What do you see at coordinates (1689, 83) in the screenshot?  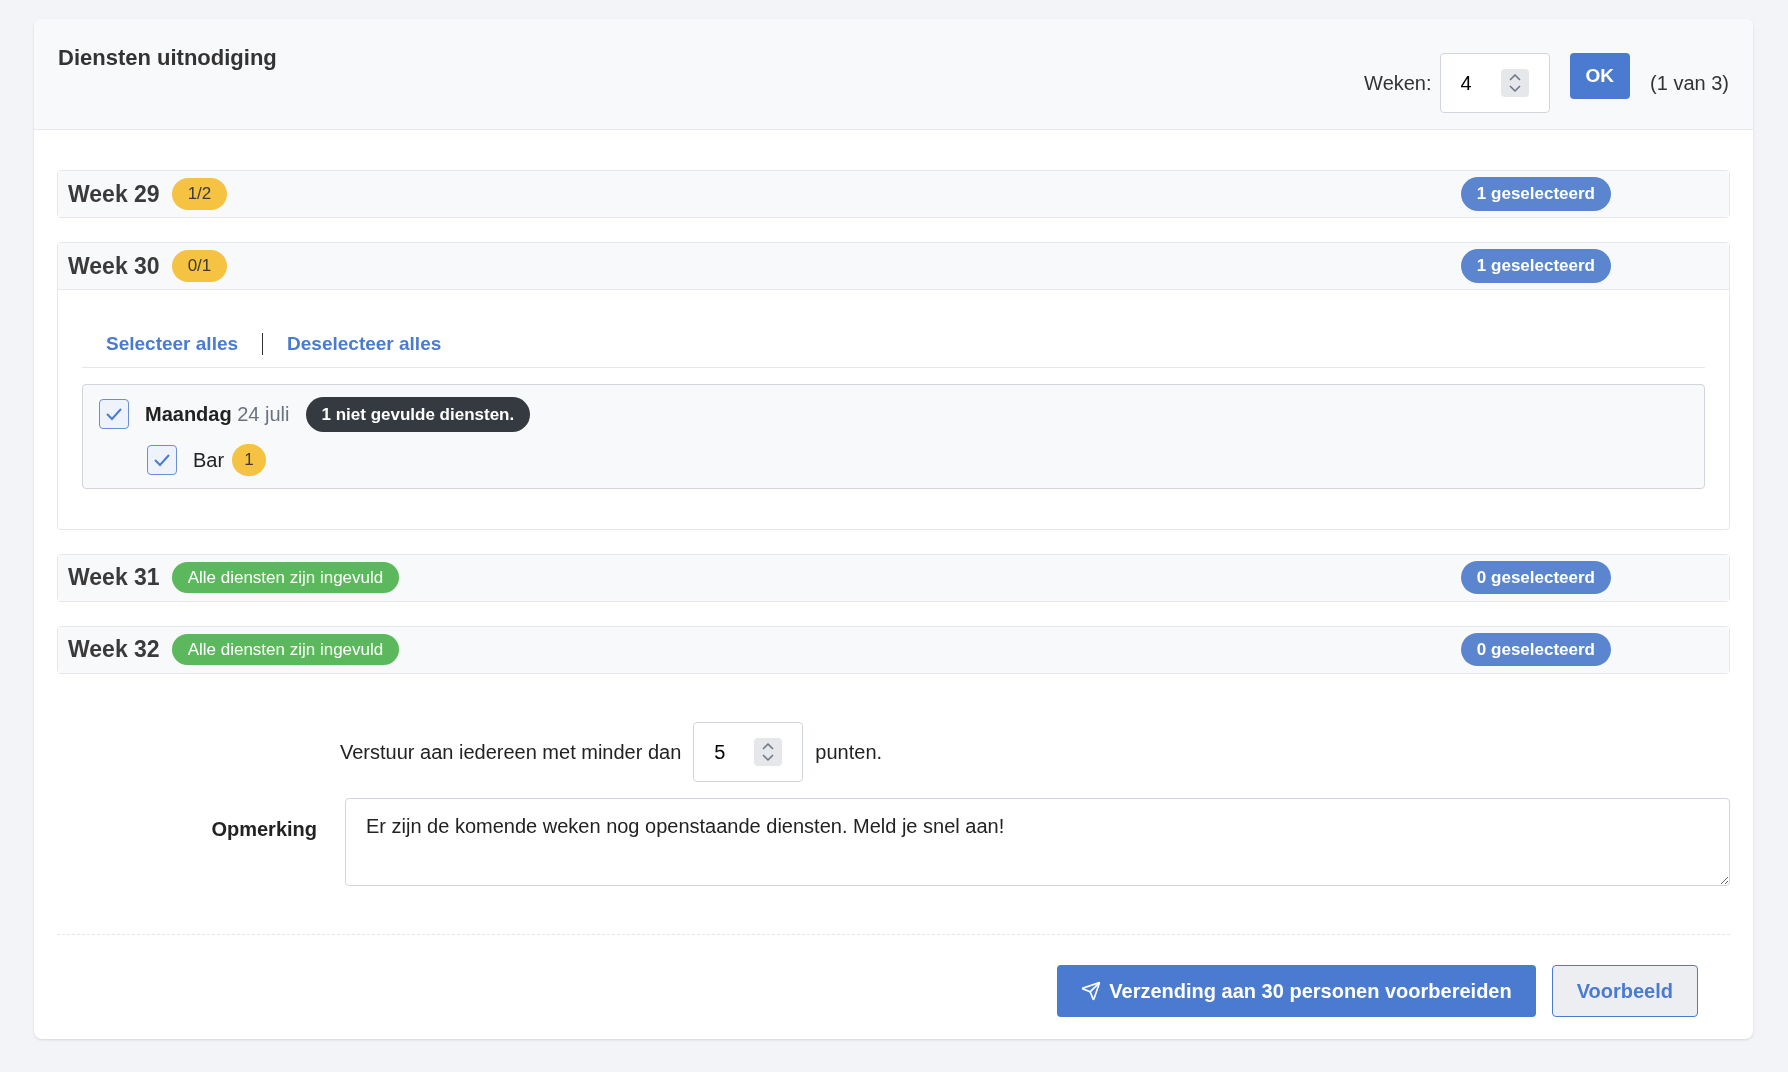 I see `page-info: (1 van 3)` at bounding box center [1689, 83].